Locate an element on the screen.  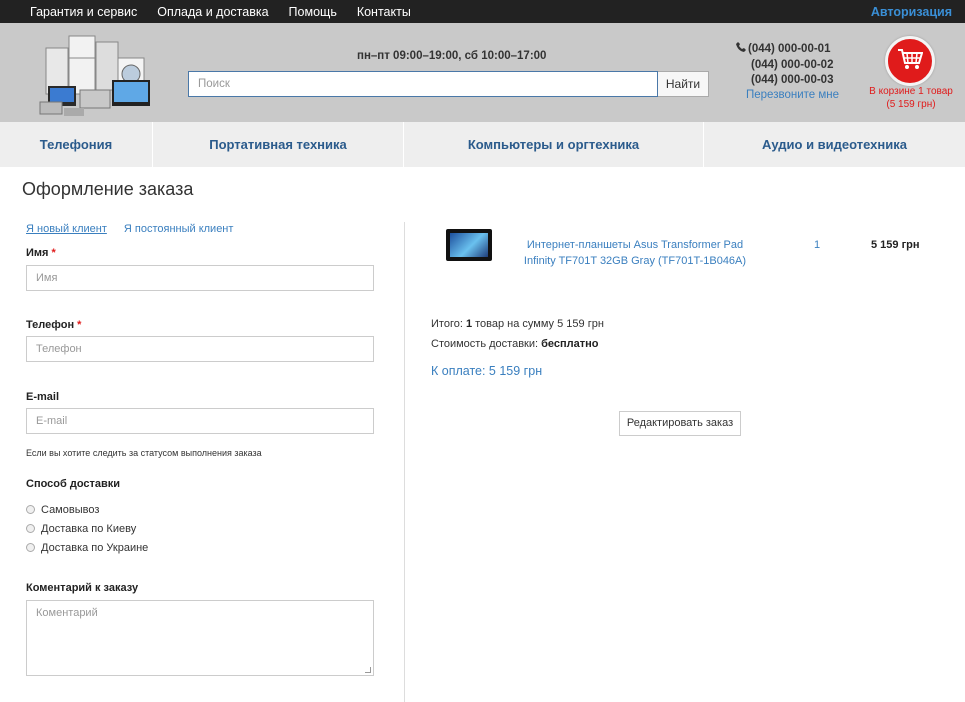
cart-summary: В корзине 1 товар (5 159 грн) is located at coordinates (911, 98).